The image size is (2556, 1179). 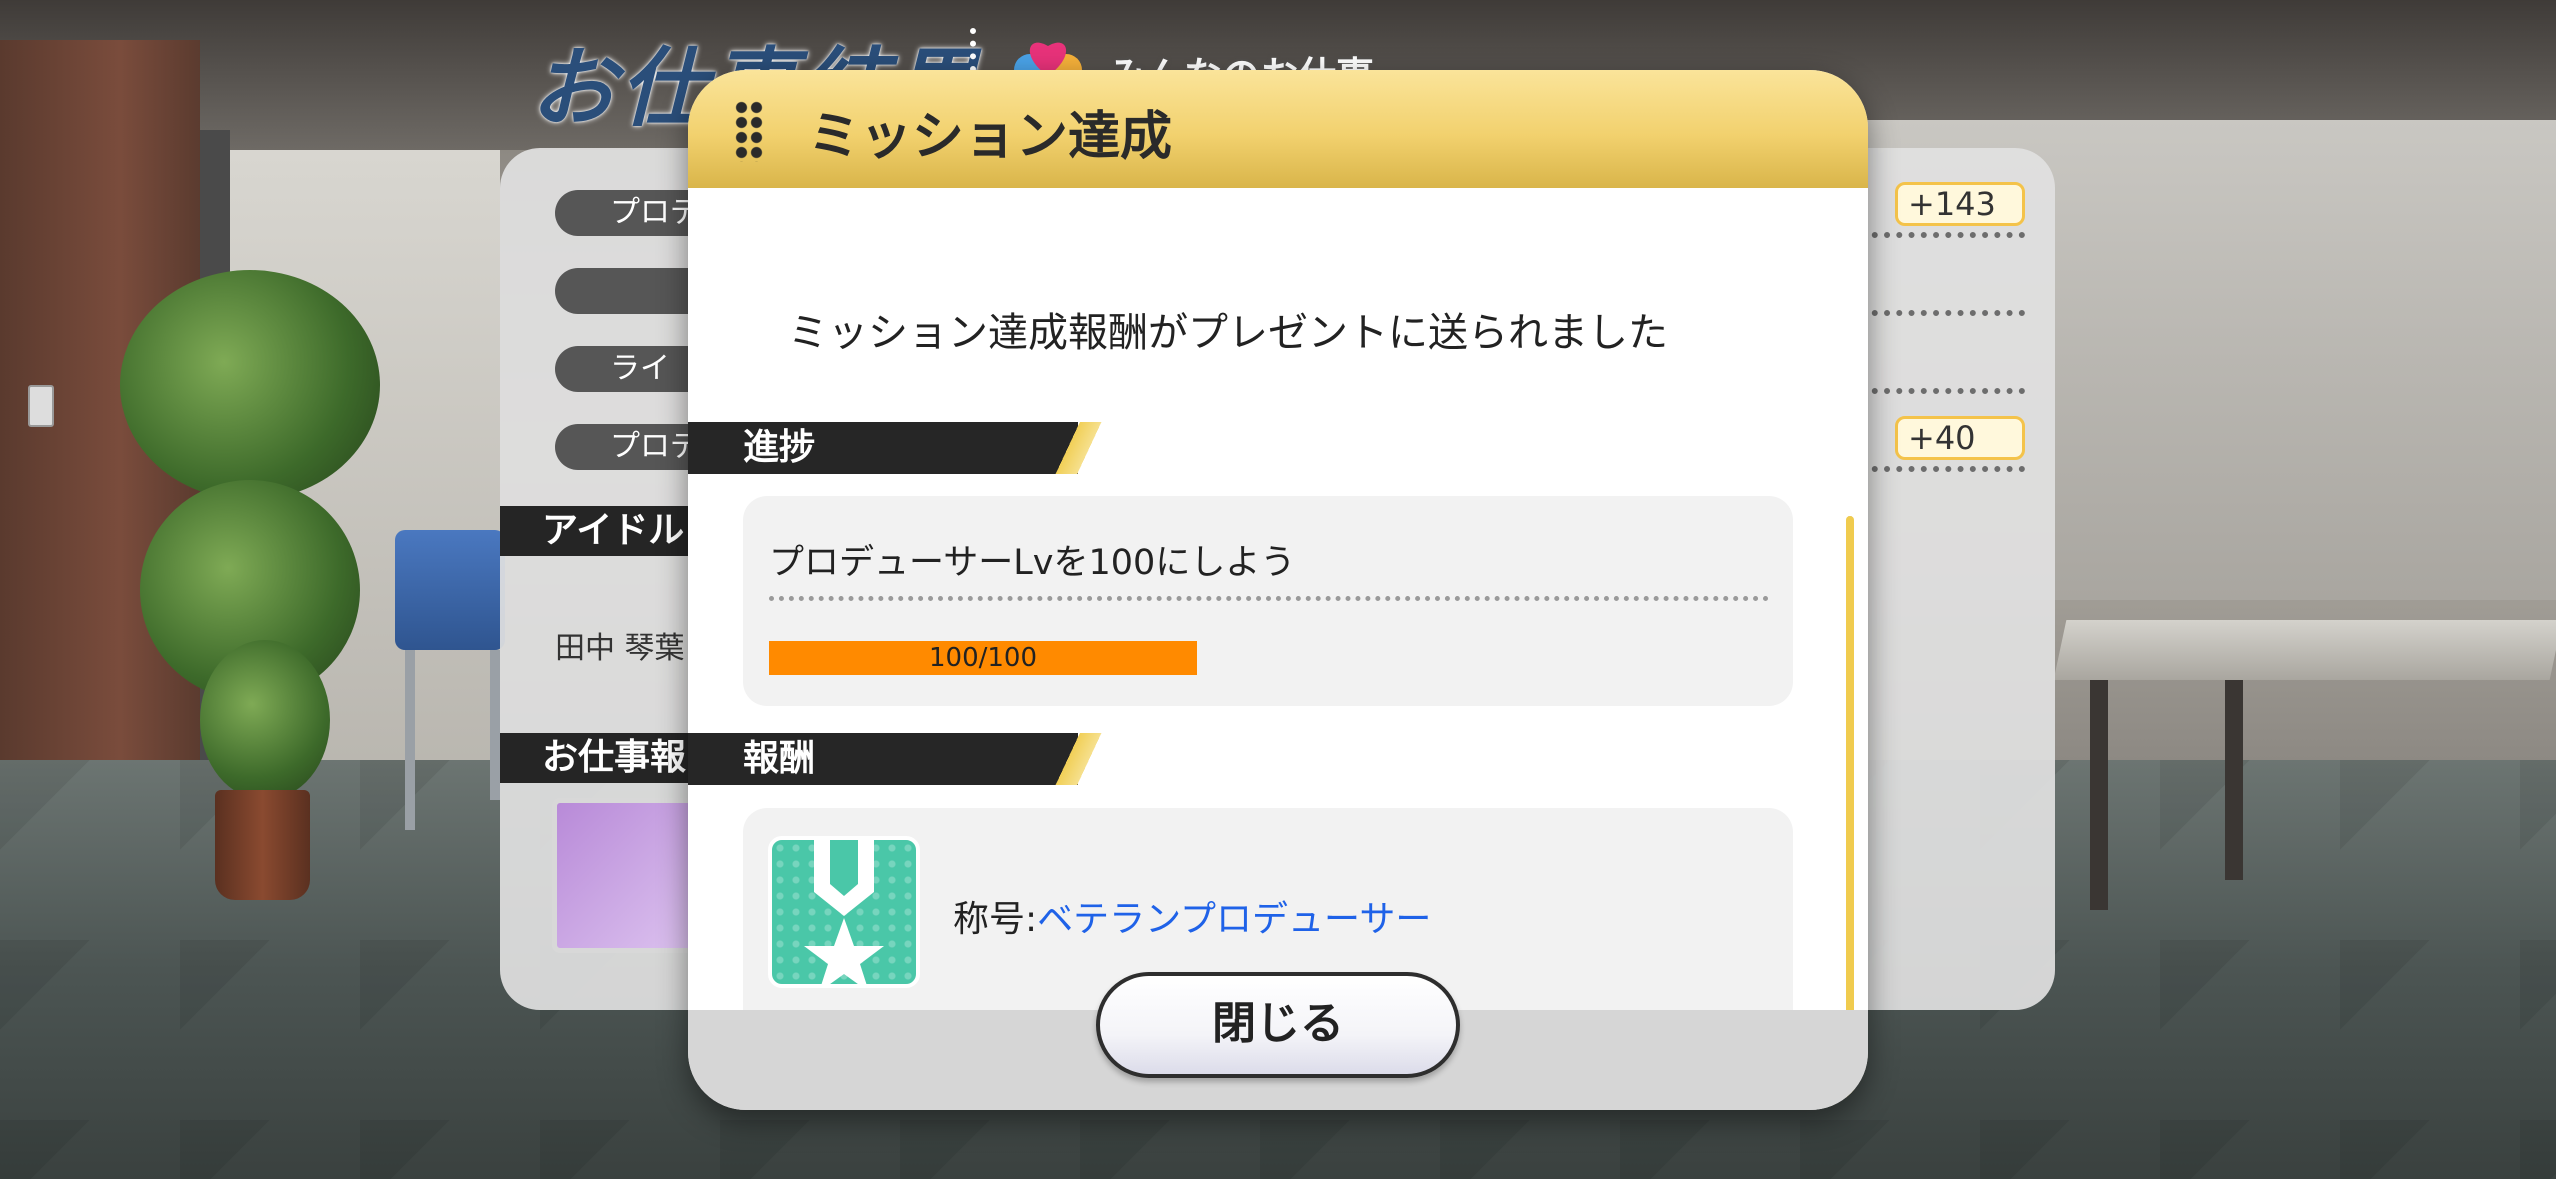 What do you see at coordinates (990, 137) in the screenshot?
I see `dialog-title: ミッション達成` at bounding box center [990, 137].